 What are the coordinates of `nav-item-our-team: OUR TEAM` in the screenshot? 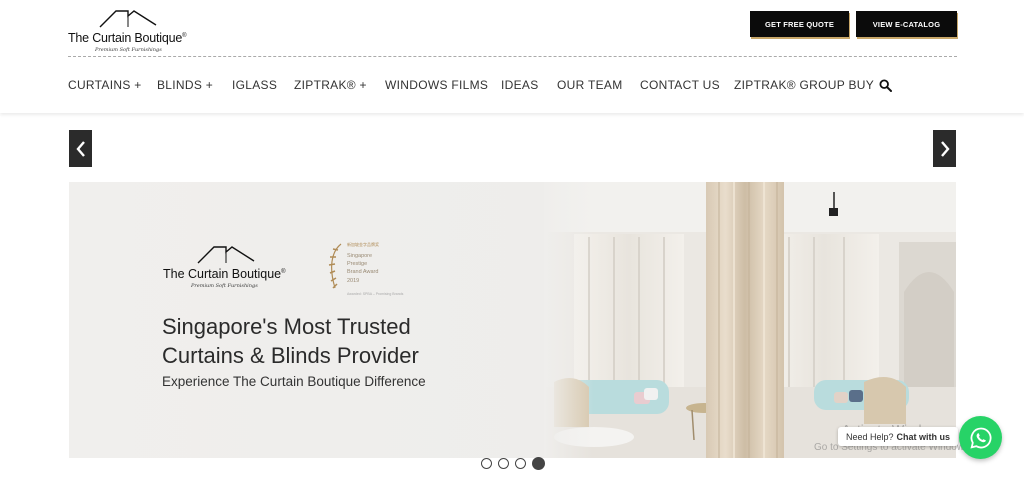 It's located at (590, 85).